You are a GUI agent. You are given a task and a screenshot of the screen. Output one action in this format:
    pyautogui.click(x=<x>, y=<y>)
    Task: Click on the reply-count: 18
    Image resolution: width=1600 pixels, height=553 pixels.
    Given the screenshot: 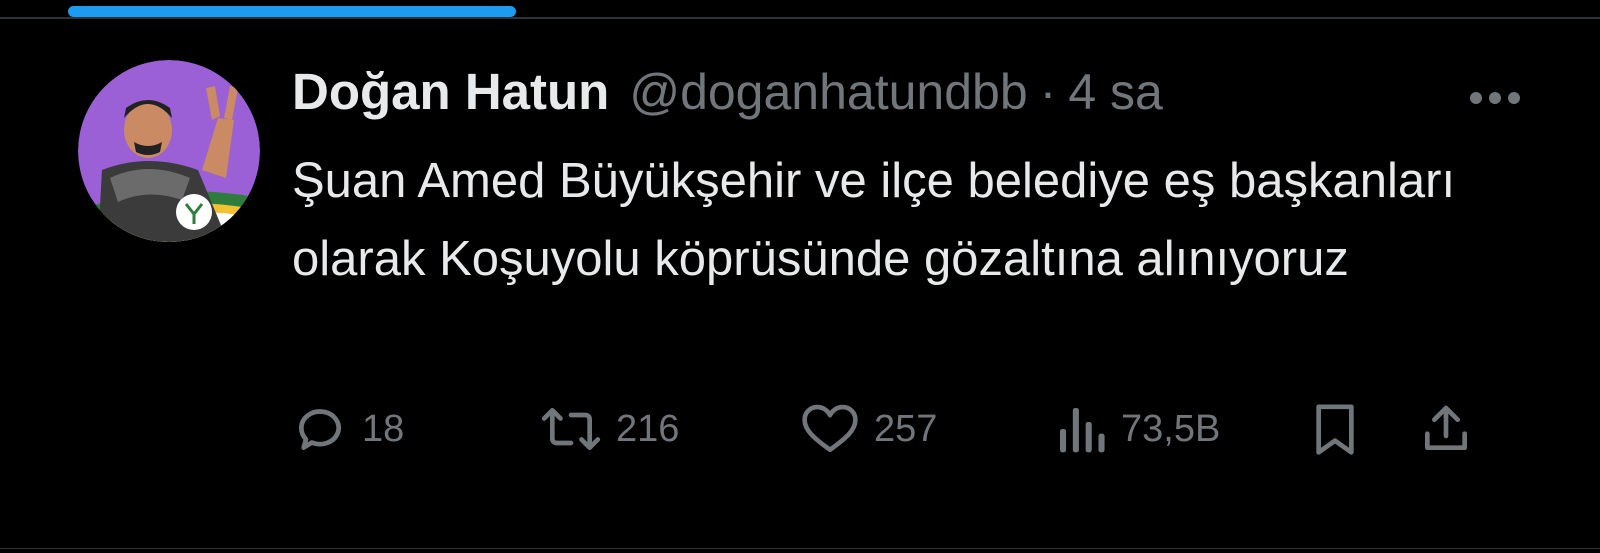 What is the action you would take?
    pyautogui.click(x=383, y=428)
    